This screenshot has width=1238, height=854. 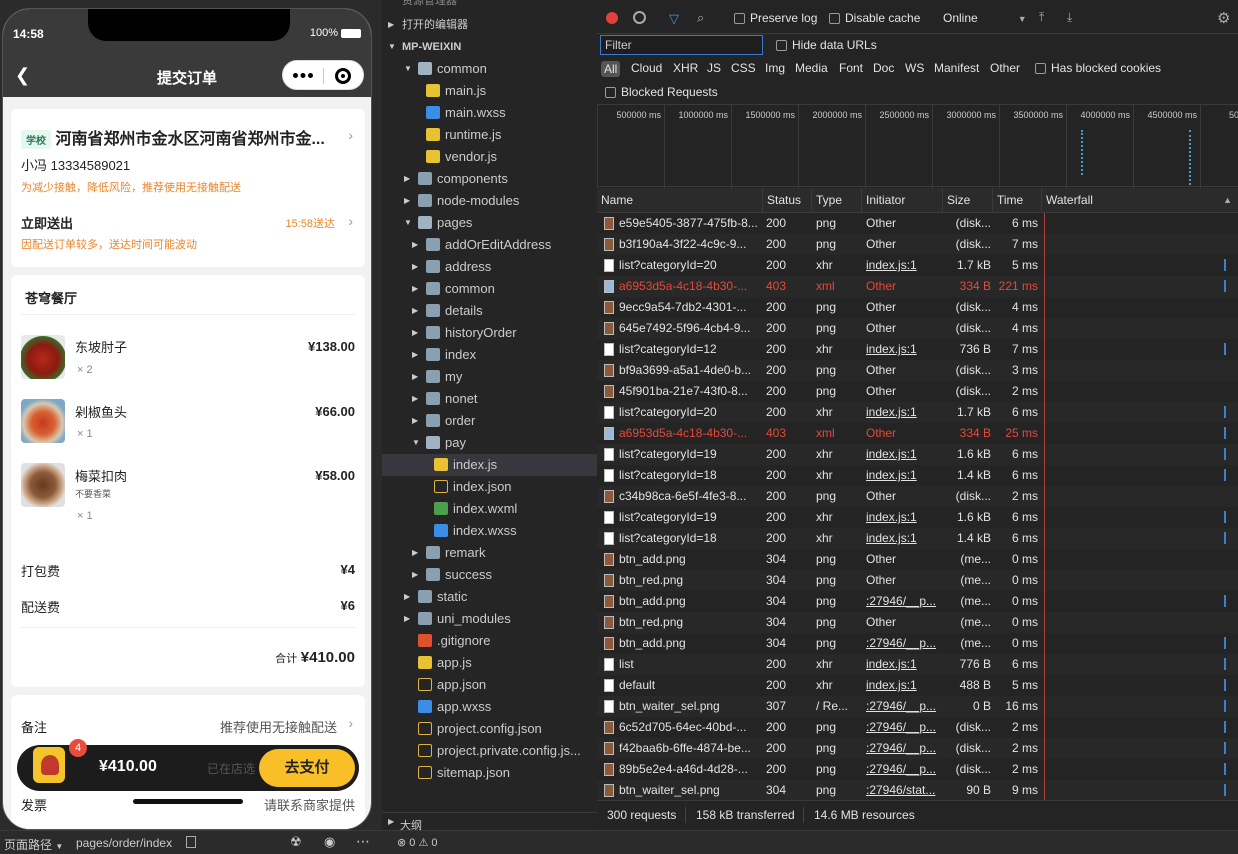 What do you see at coordinates (489, 531) in the screenshot?
I see `tree-item: index.wxss` at bounding box center [489, 531].